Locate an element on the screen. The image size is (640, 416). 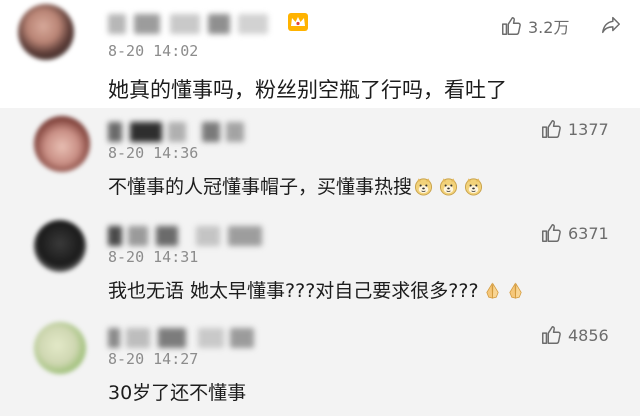
comment-timestamp: 8-20 14:02 is located at coordinates (153, 51).